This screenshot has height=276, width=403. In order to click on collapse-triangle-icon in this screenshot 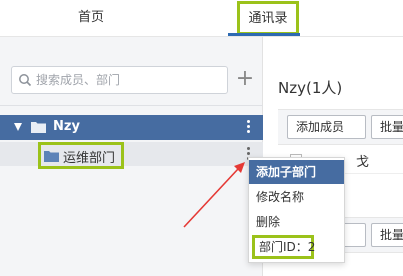, I will do `click(18, 127)`.